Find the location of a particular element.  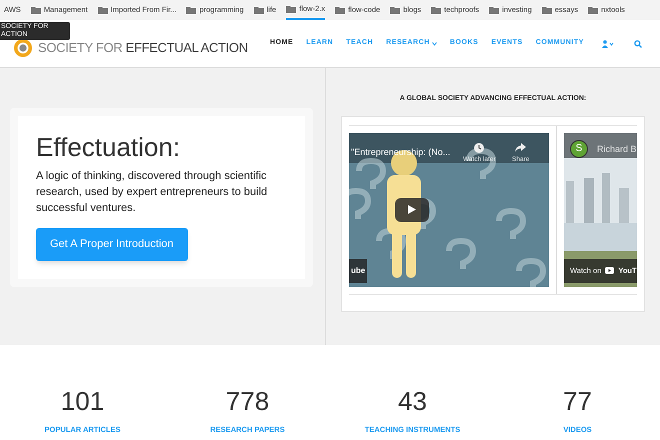

stat-value: 77 is located at coordinates (577, 401).